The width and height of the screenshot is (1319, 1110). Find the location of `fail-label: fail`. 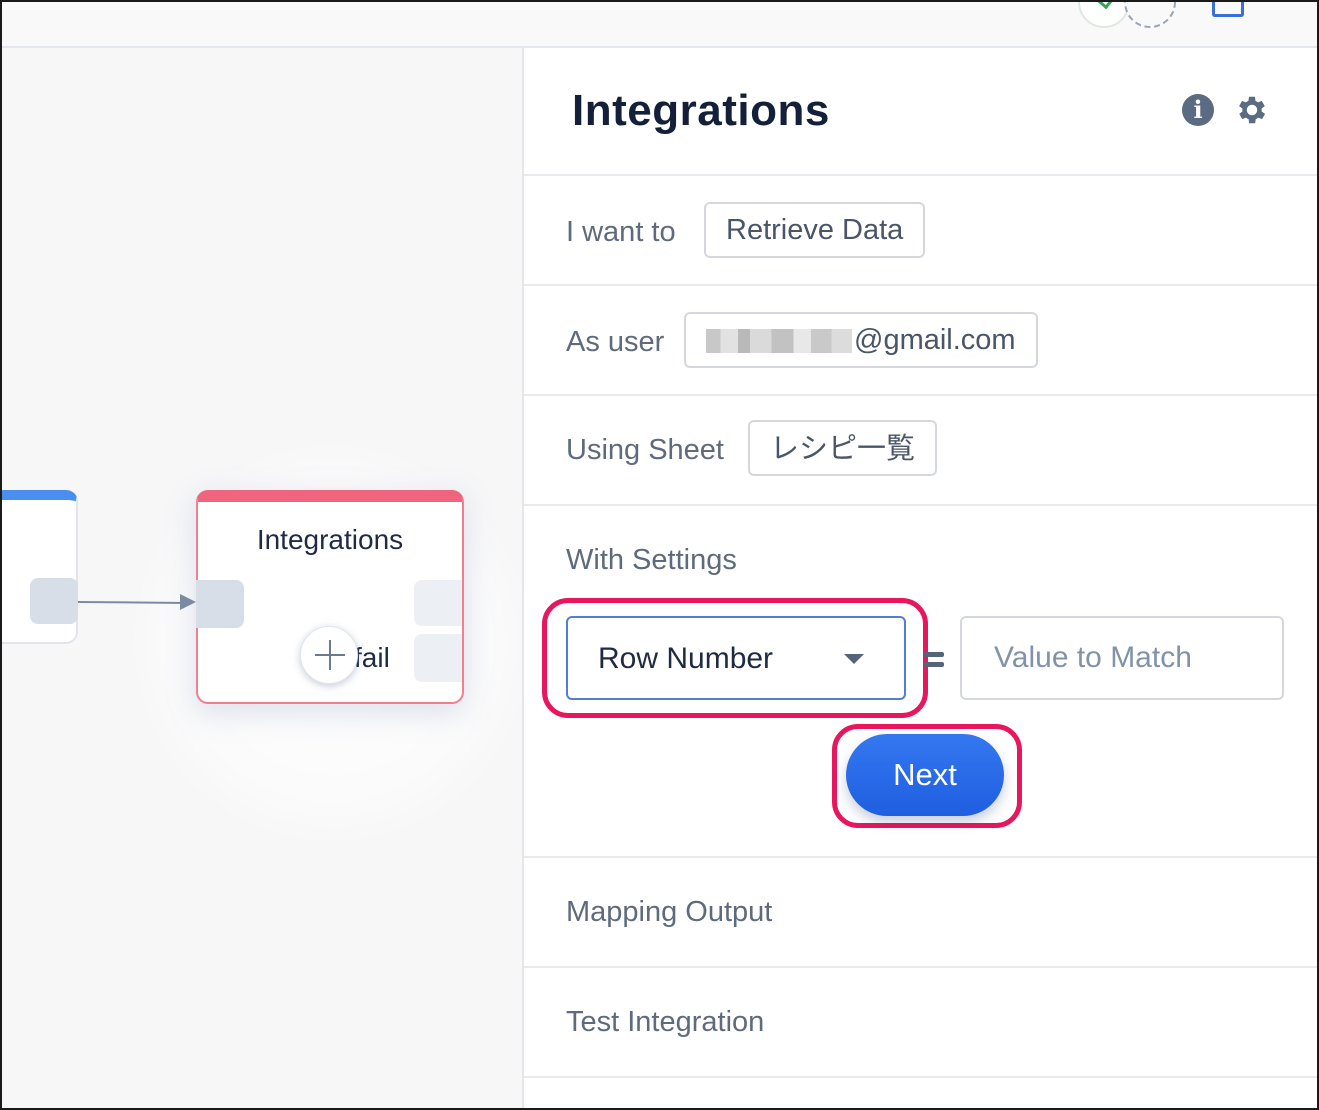

fail-label: fail is located at coordinates (372, 657).